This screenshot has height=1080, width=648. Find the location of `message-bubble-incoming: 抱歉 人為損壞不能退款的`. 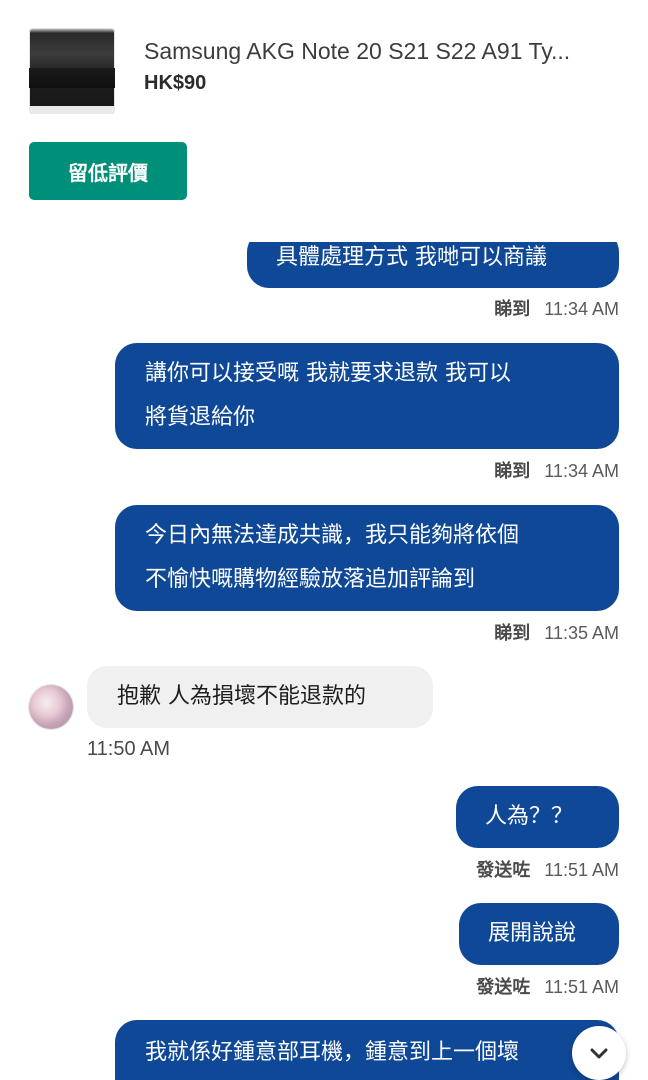

message-bubble-incoming: 抱歉 人為損壞不能退款的 is located at coordinates (260, 697).